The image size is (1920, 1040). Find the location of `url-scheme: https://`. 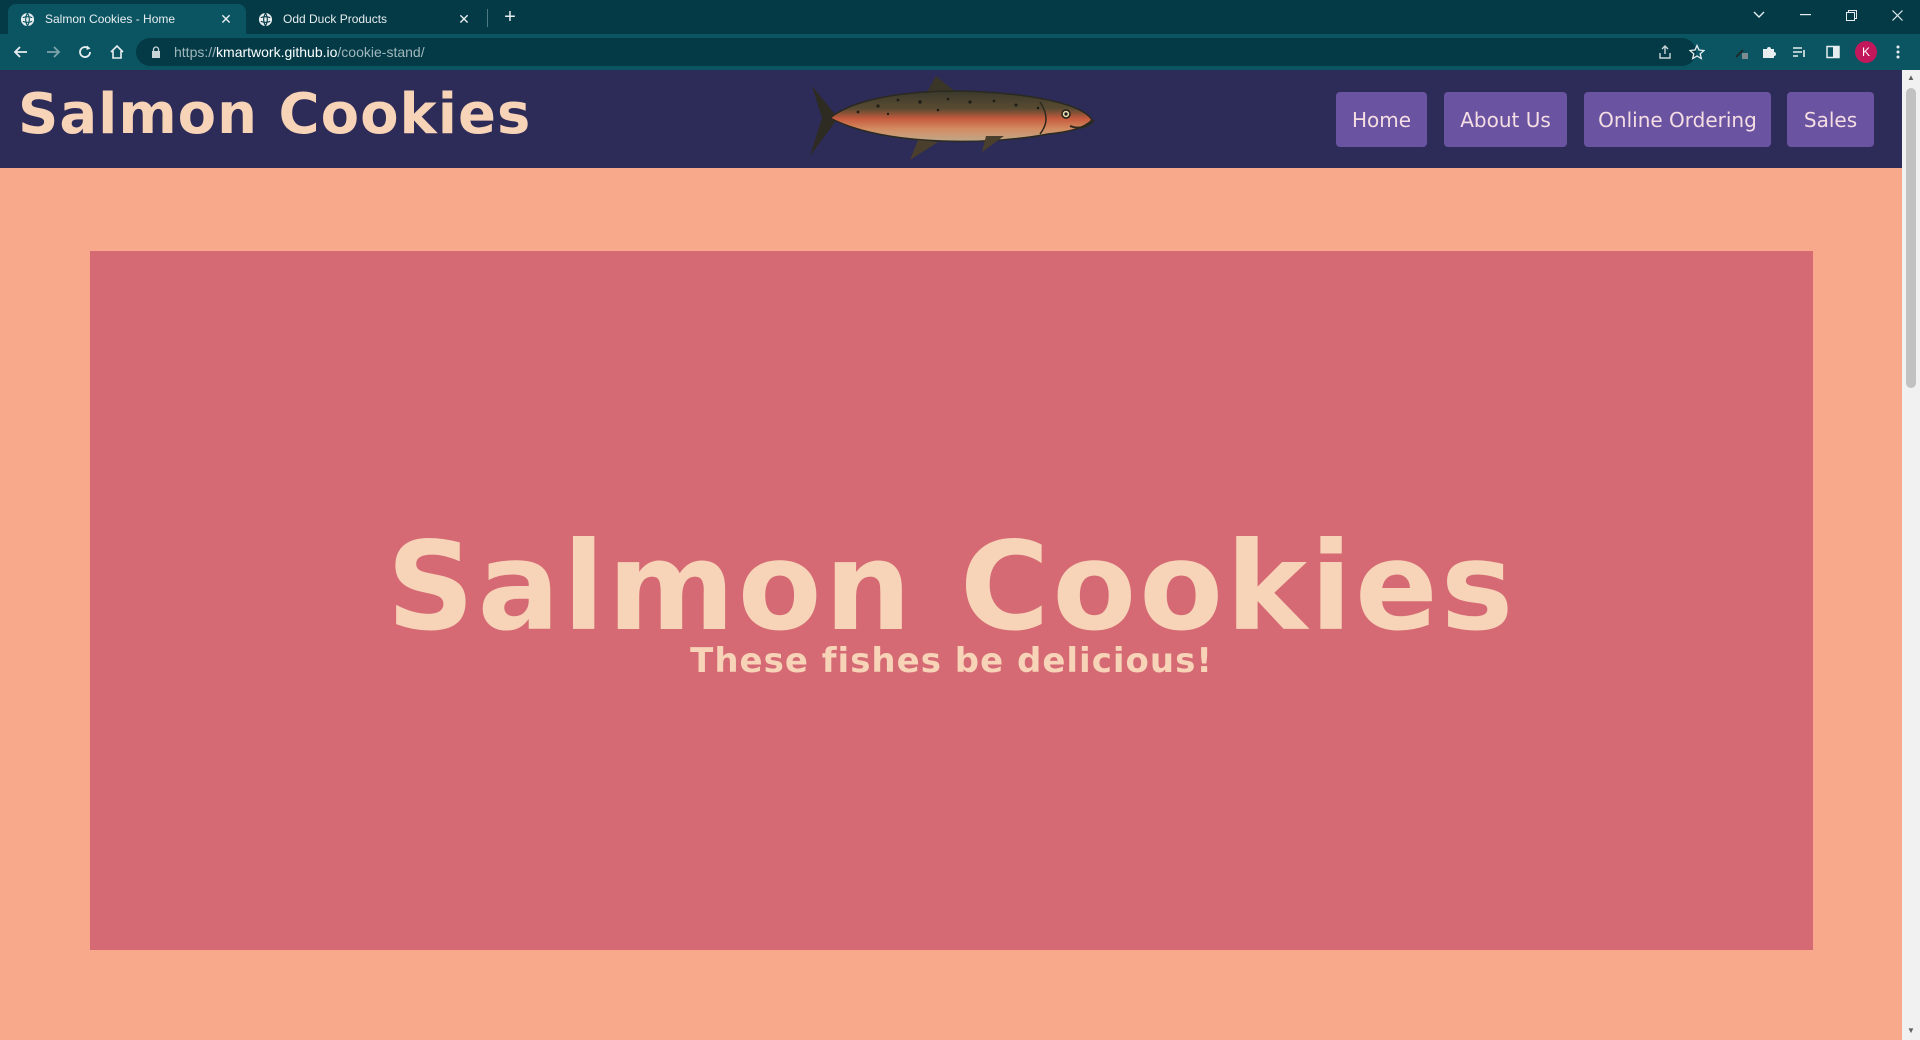

url-scheme: https:// is located at coordinates (195, 52).